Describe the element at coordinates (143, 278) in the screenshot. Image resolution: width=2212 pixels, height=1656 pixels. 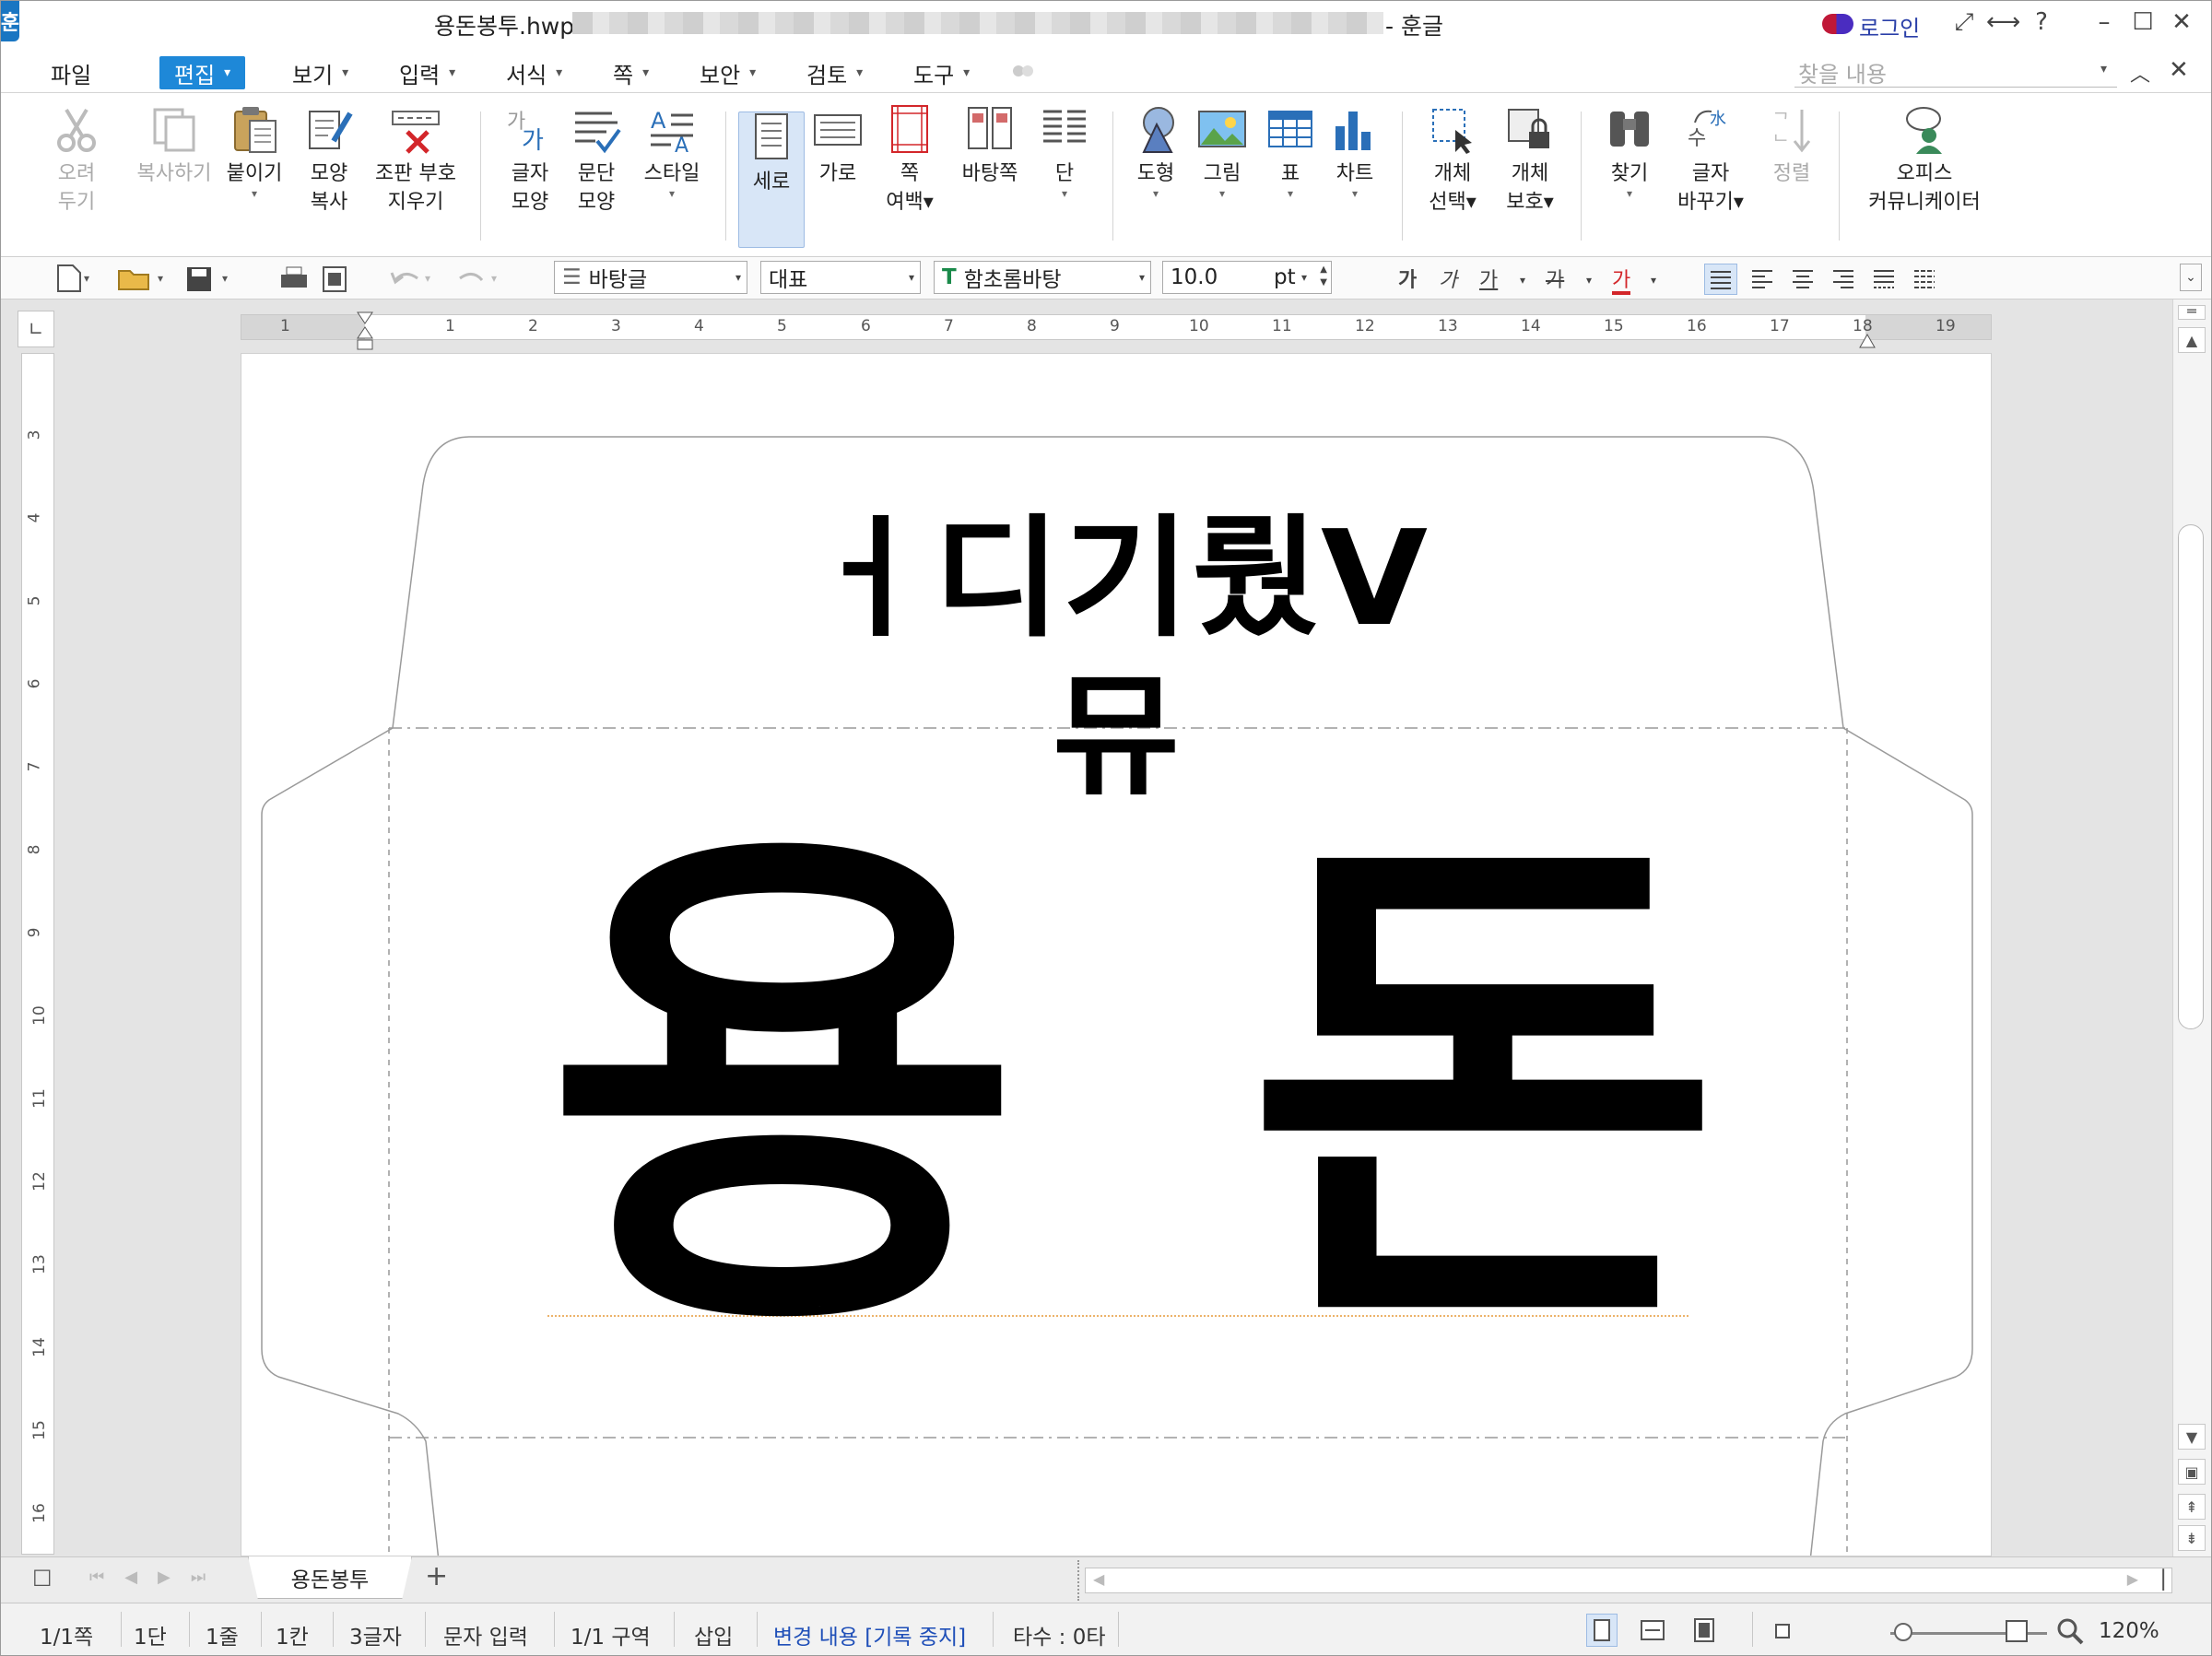
I see `open-folder-icon: ▾` at that location.